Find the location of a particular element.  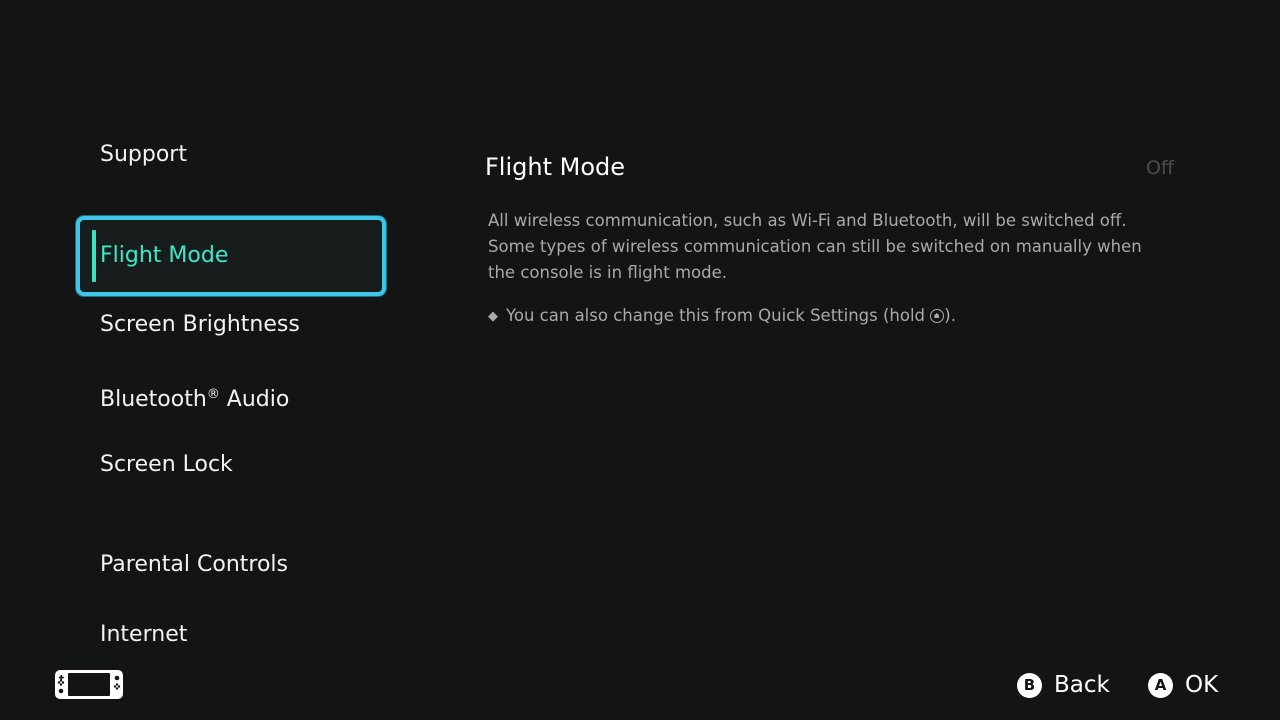

sidebar-item-internet: Internet is located at coordinates (143, 635).